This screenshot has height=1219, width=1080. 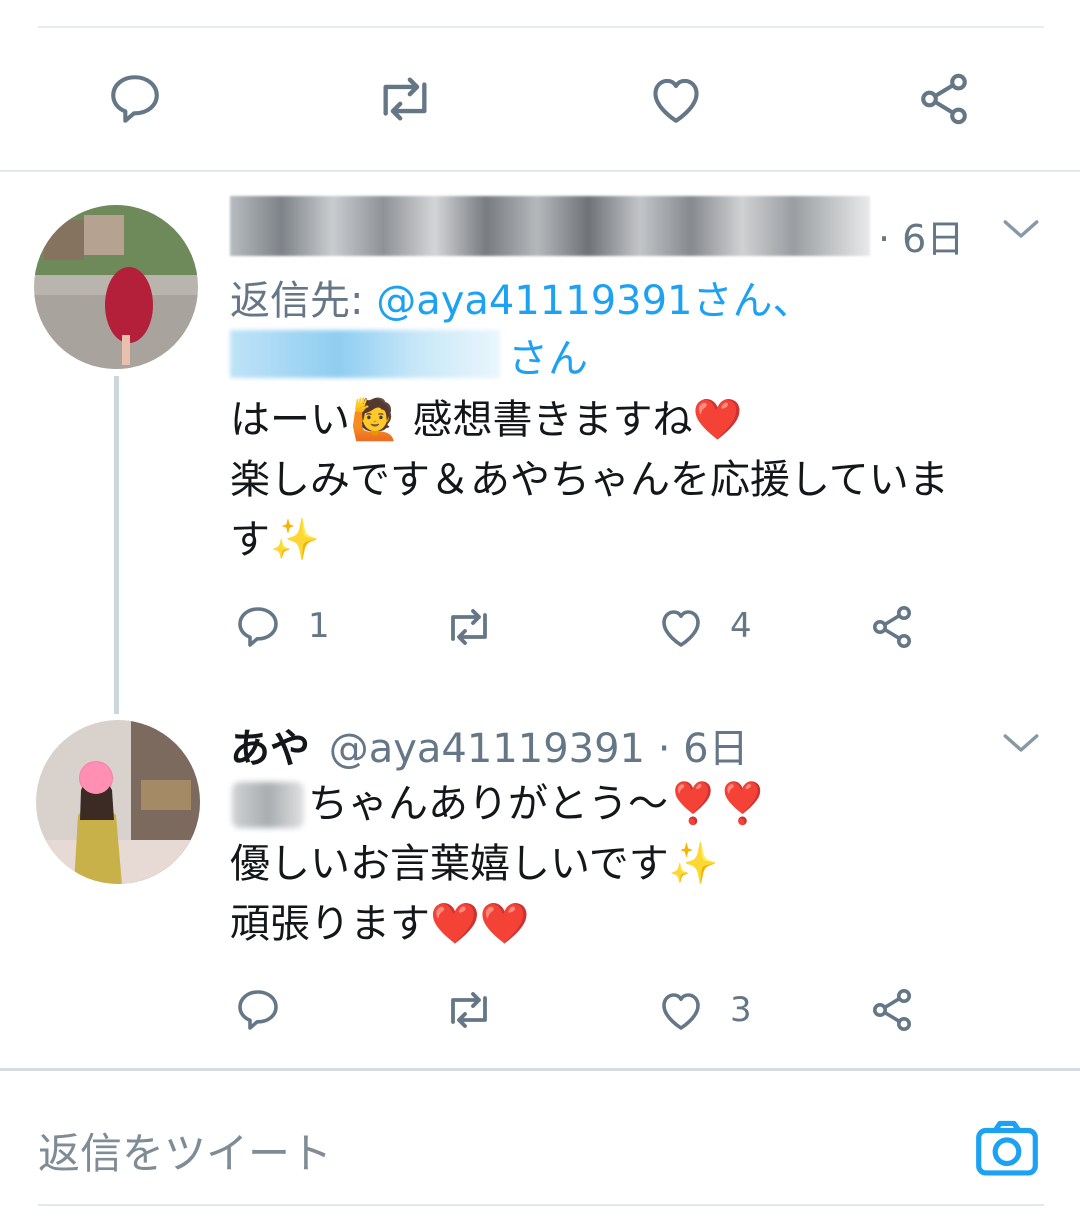 I want to click on reply-to-label: 返信先:, so click(x=303, y=301).